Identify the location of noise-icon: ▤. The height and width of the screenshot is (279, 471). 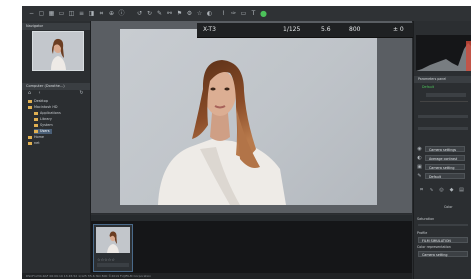
(461, 190).